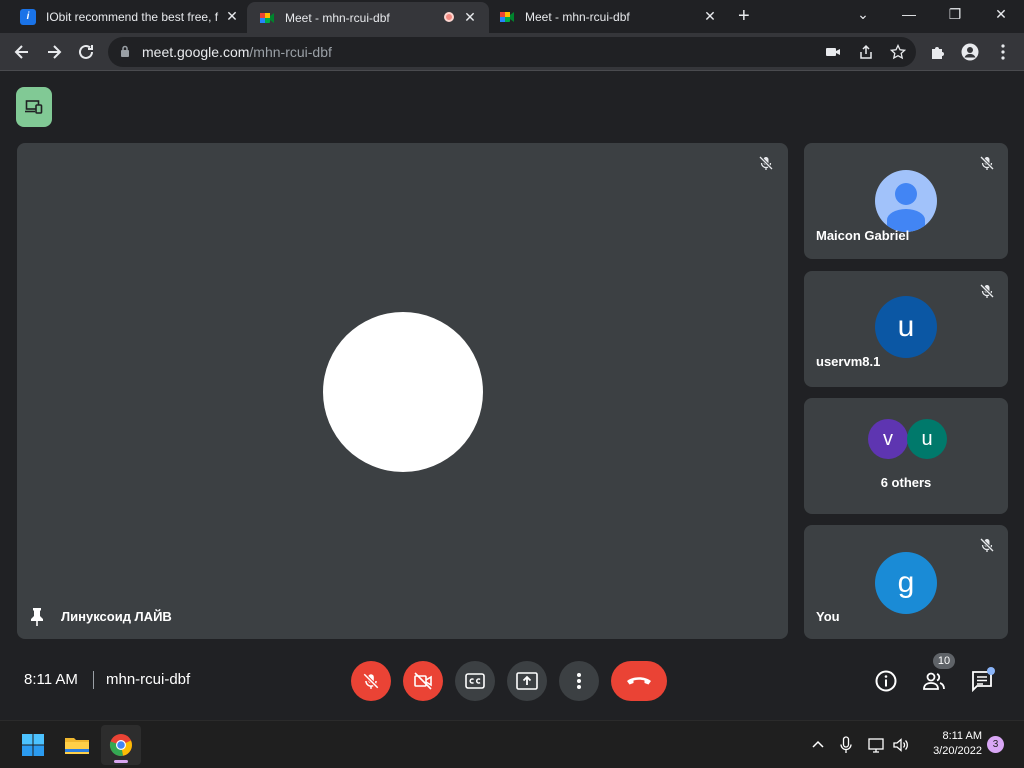 This screenshot has height=768, width=1024. I want to click on meeting-details-button, so click(886, 681).